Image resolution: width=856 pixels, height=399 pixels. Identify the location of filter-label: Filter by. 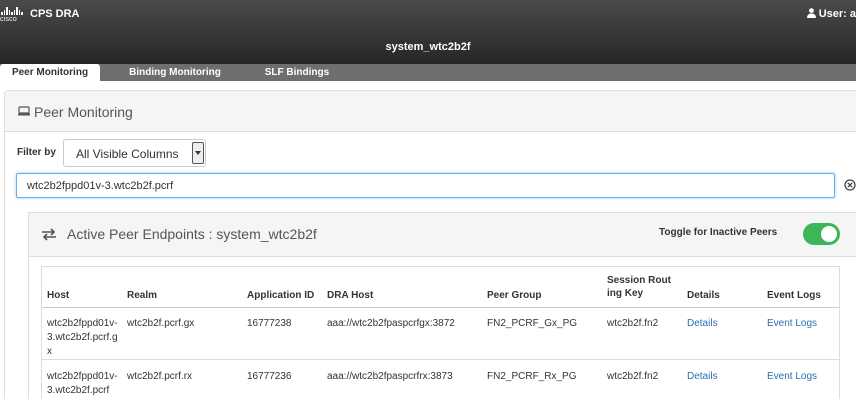
(36, 152).